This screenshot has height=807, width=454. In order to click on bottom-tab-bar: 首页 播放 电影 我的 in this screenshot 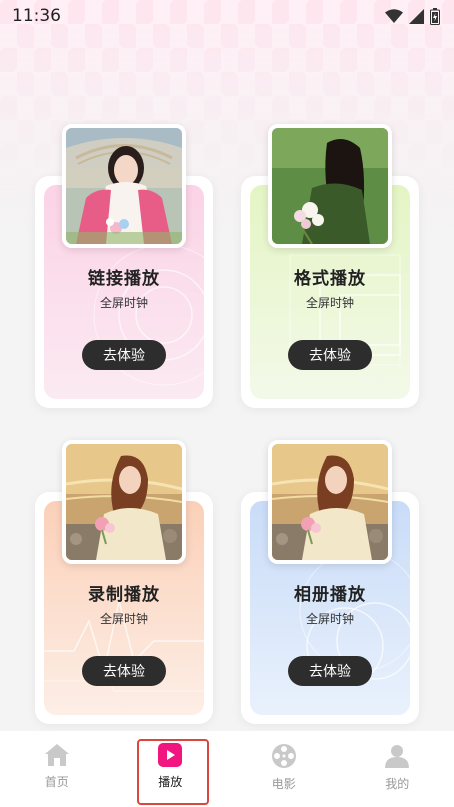, I will do `click(227, 769)`.